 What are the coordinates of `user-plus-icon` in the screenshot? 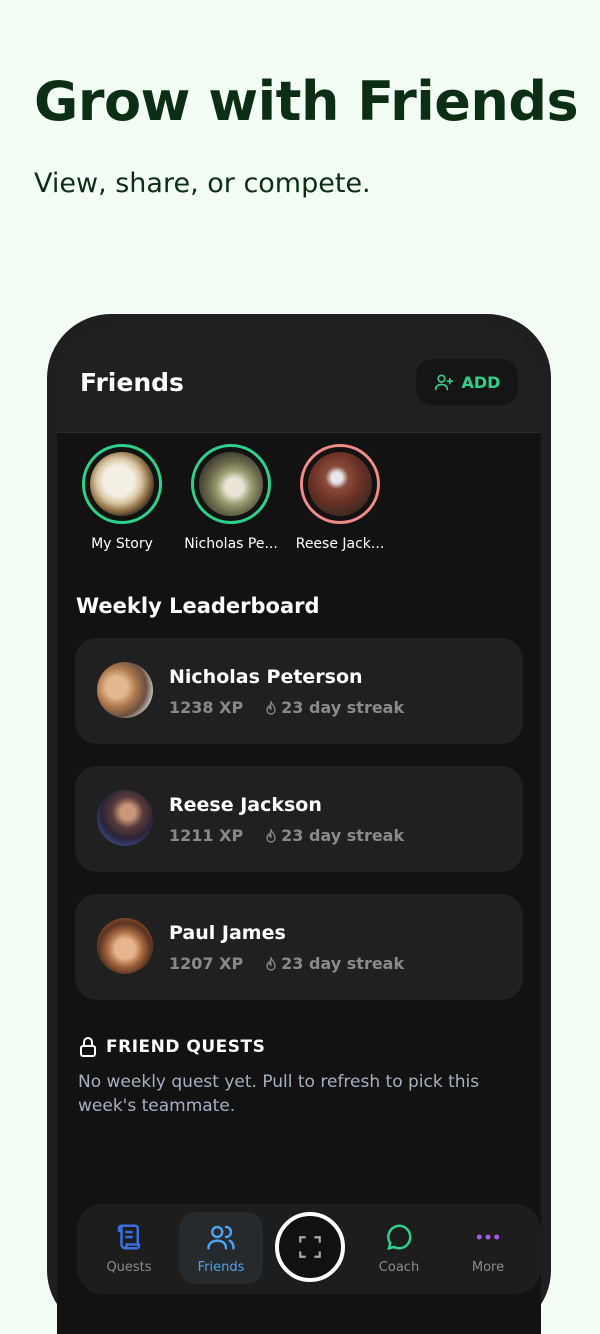 It's located at (443, 382).